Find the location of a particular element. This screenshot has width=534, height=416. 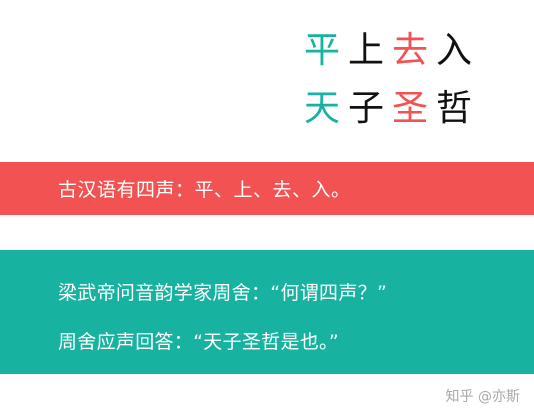

tone-ping-char: 平 is located at coordinates (321, 50).